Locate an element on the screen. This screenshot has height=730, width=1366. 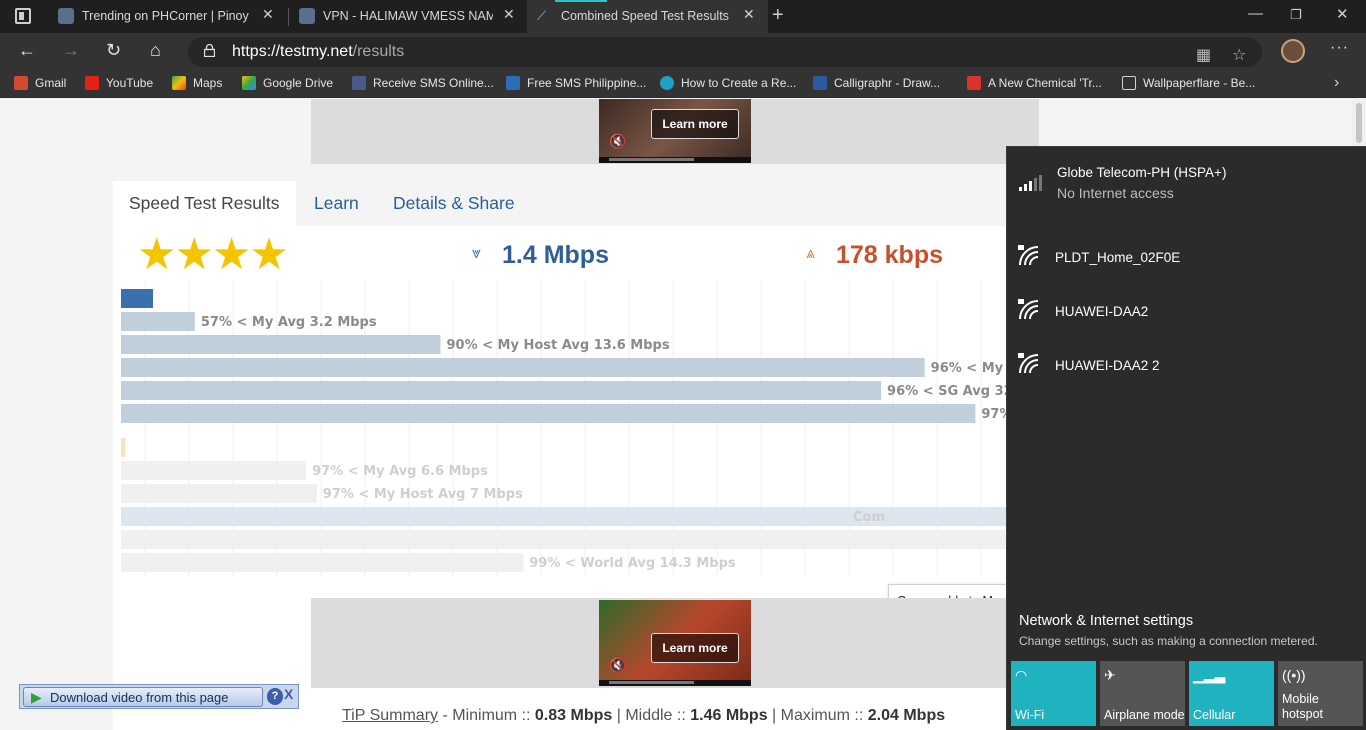
lock-icon is located at coordinates (209, 50).